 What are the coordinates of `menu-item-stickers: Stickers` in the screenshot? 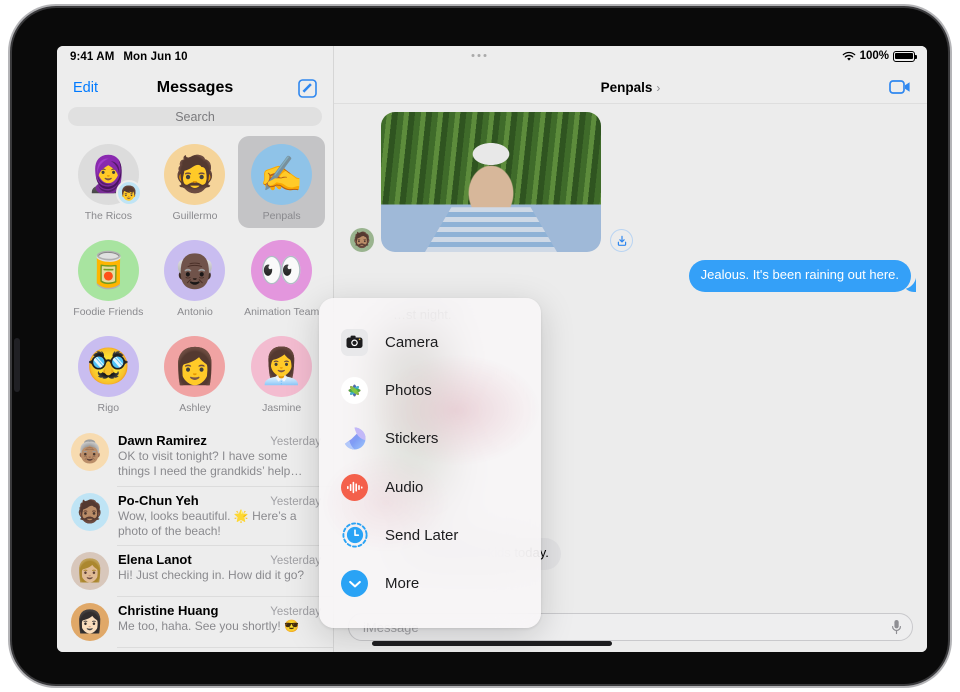 It's located at (430, 439).